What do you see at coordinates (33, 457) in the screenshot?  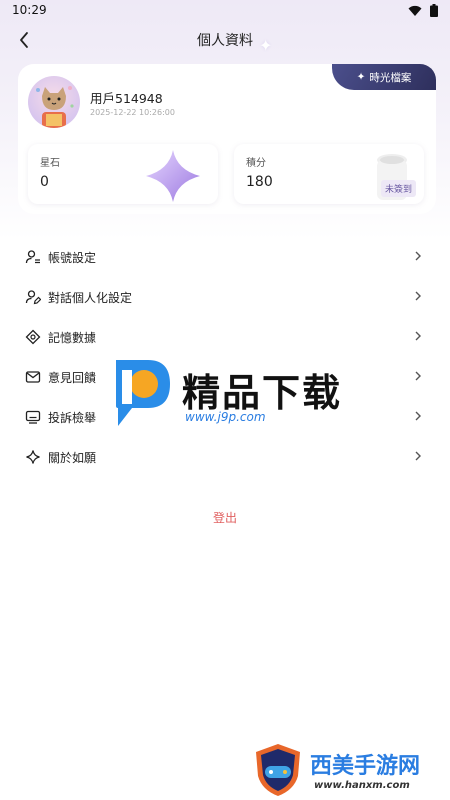 I see `sparkle-icon` at bounding box center [33, 457].